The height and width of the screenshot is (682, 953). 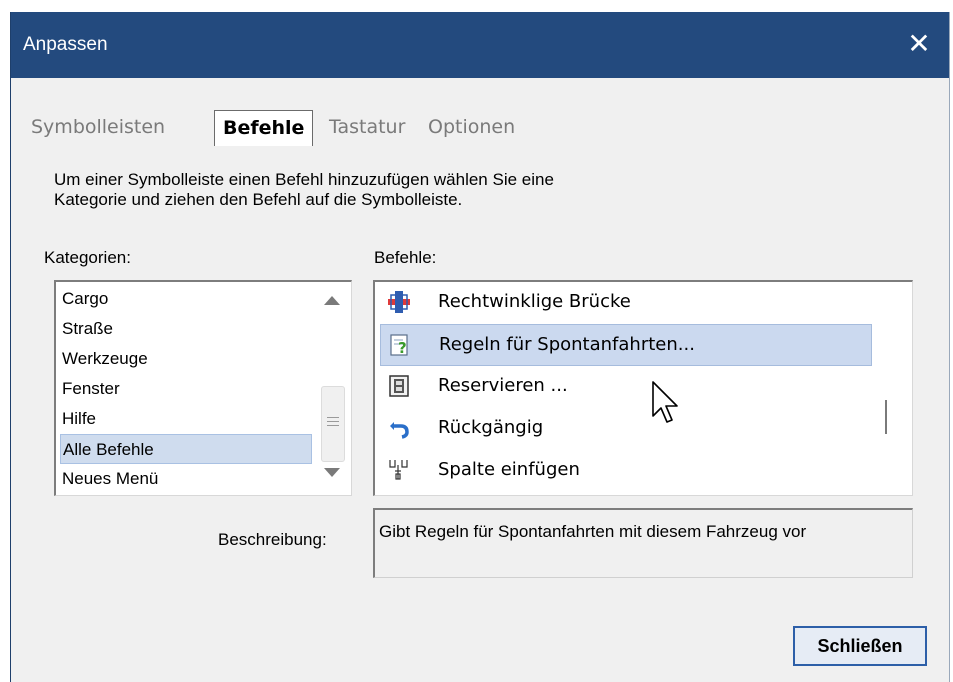 What do you see at coordinates (398, 470) in the screenshot?
I see `insert-column-icon` at bounding box center [398, 470].